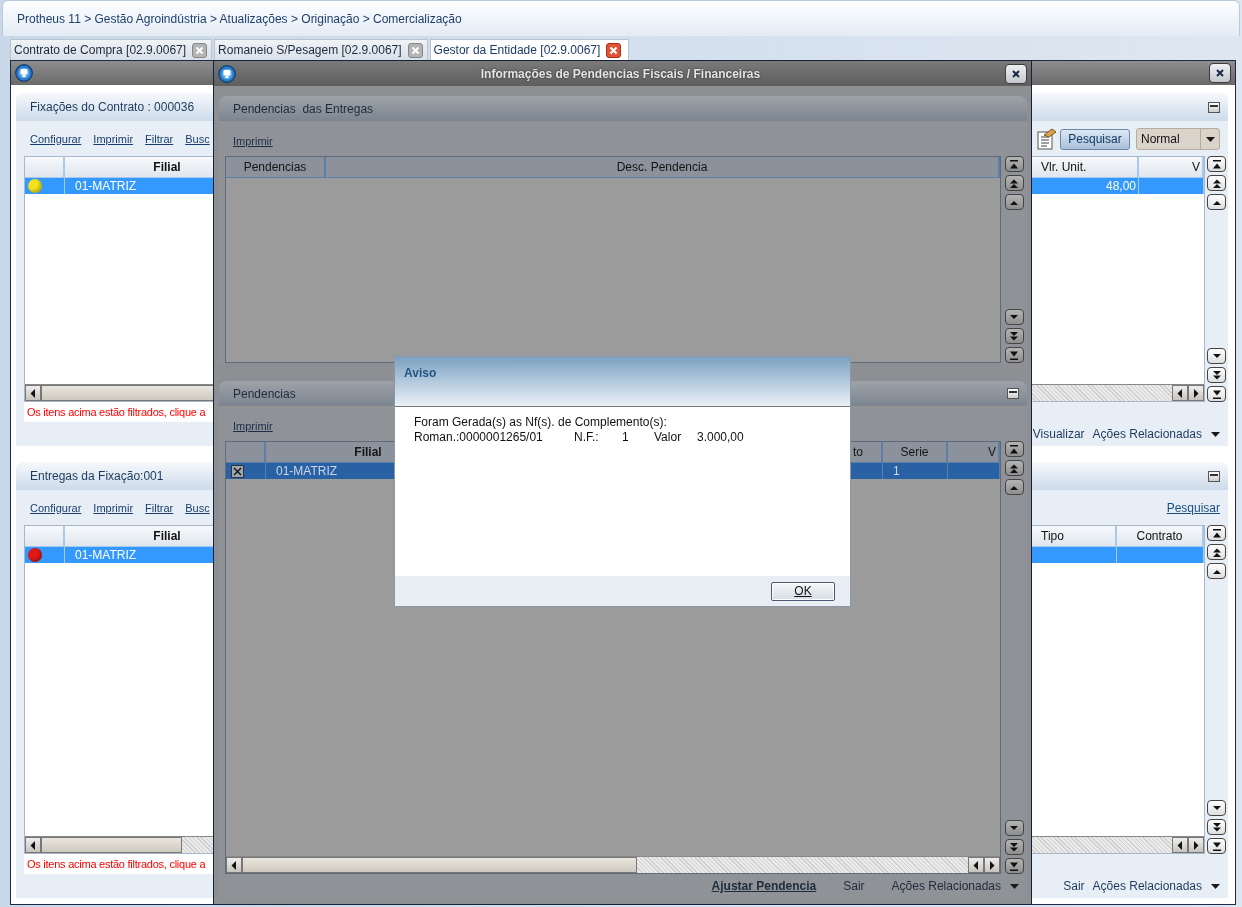 The image size is (1242, 907). I want to click on search-link: Pesquisar, so click(1193, 508).